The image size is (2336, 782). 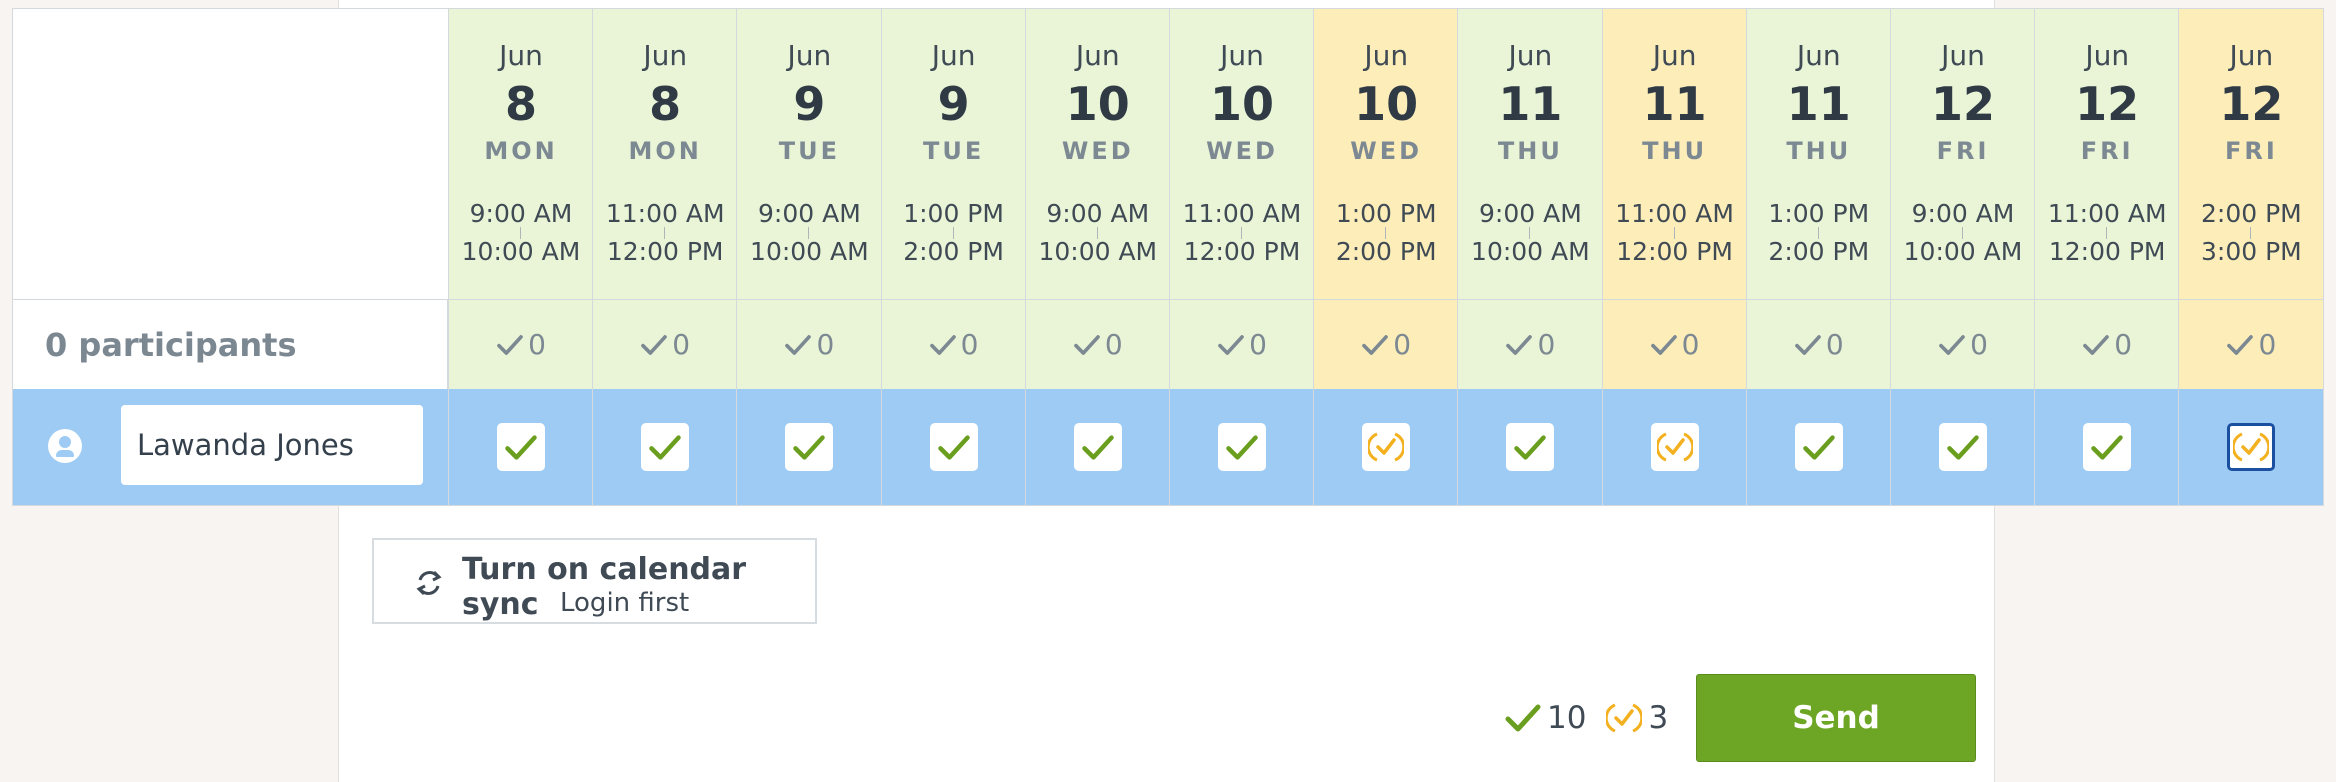 I want to click on timeslot-header: Jun 12 FRI 2:00 PM 3:00 PM, so click(x=2251, y=154).